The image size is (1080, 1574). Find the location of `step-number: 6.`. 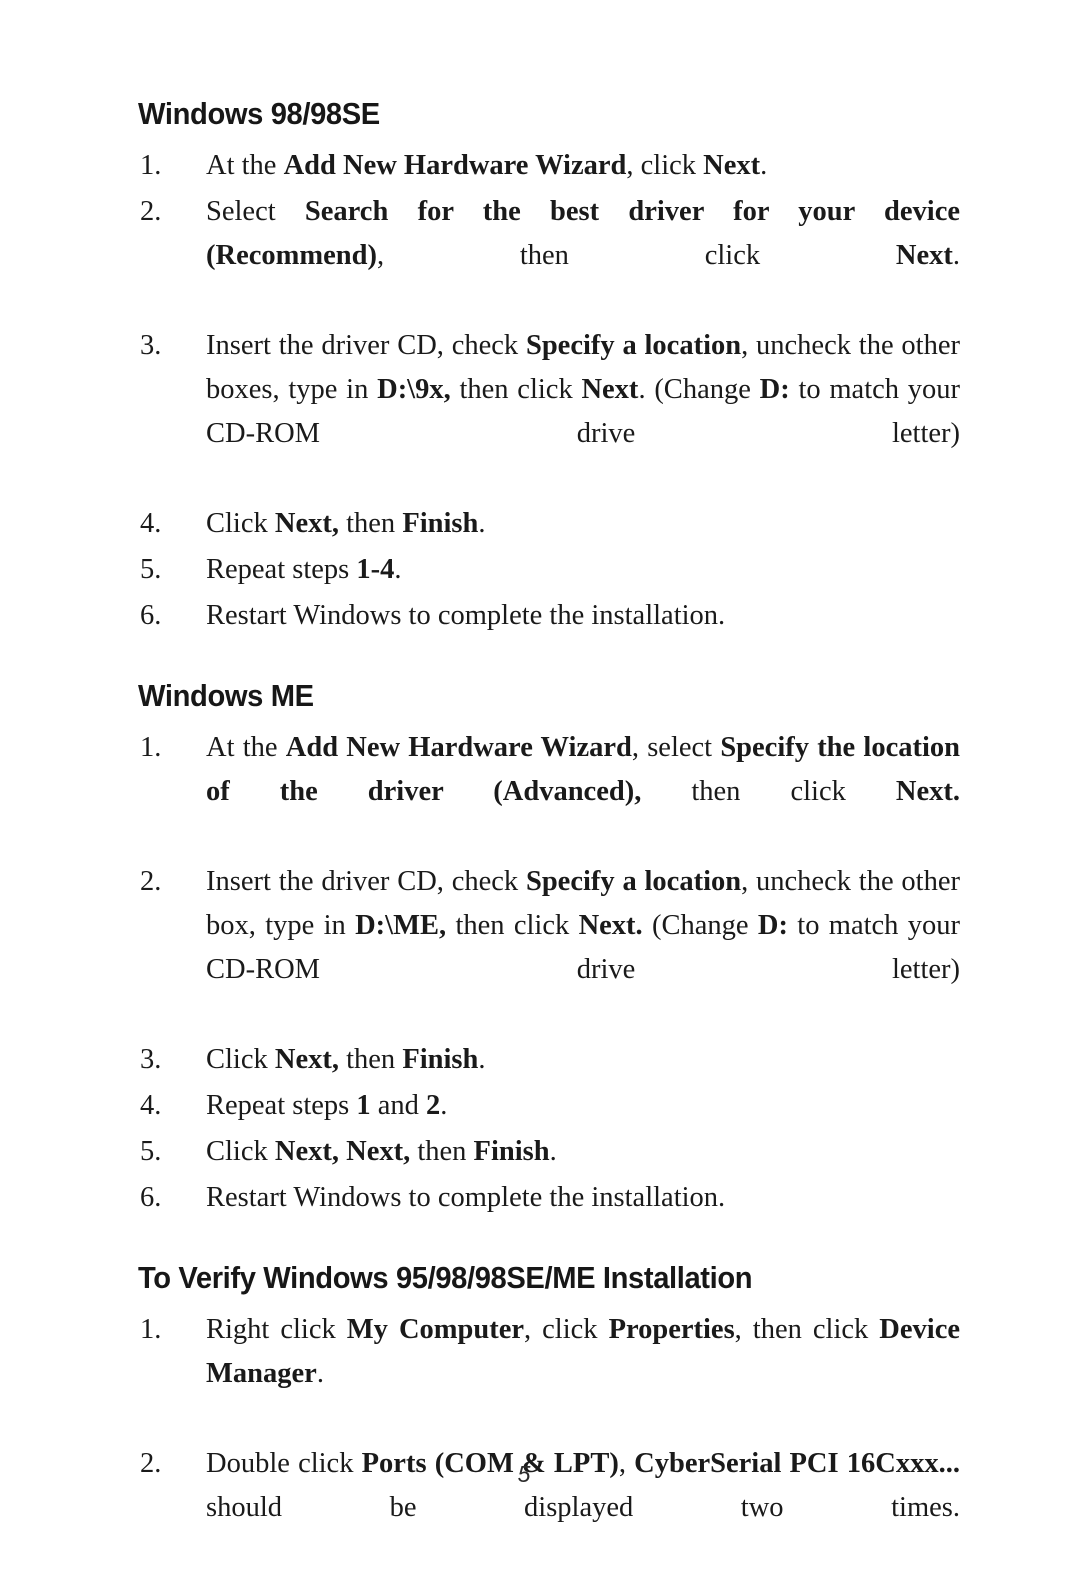

step-number: 6. is located at coordinates (151, 1197).